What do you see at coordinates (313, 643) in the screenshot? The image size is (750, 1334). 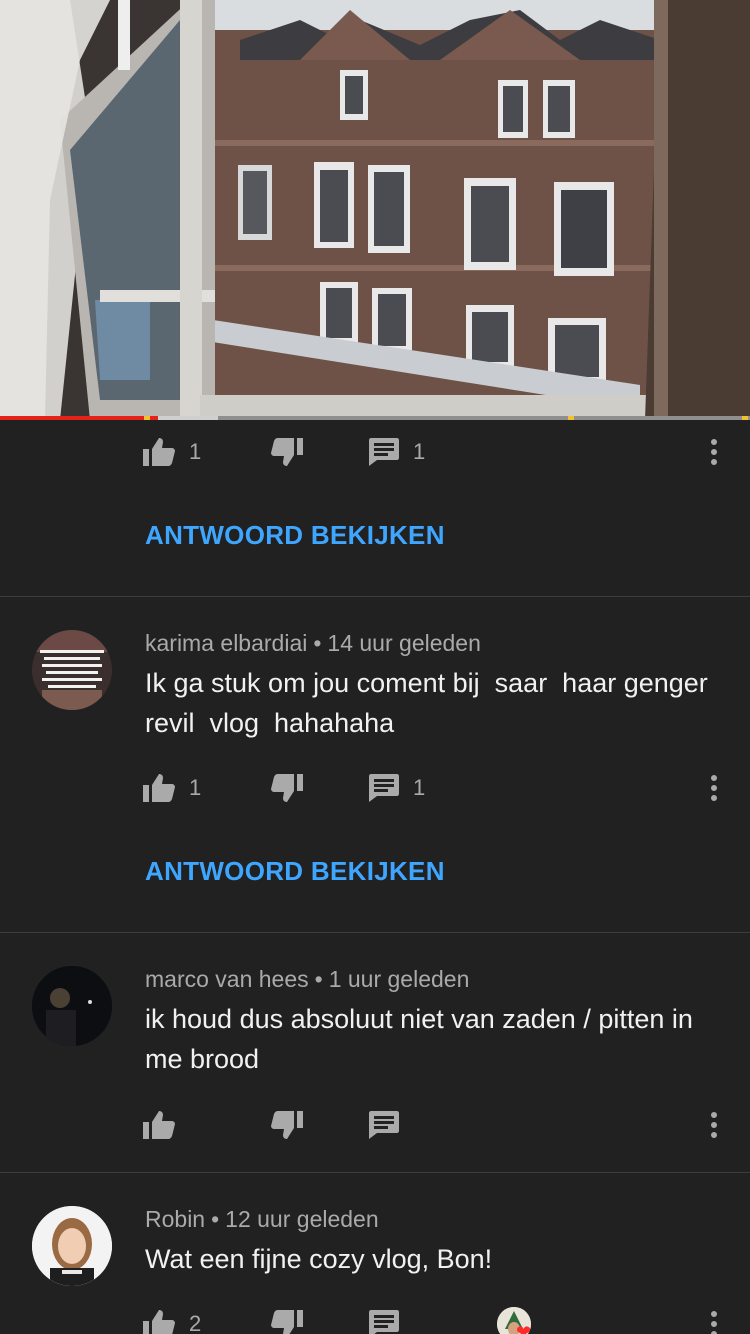 I see `comment-meta: karima elbardiai • 14 uur geleden` at bounding box center [313, 643].